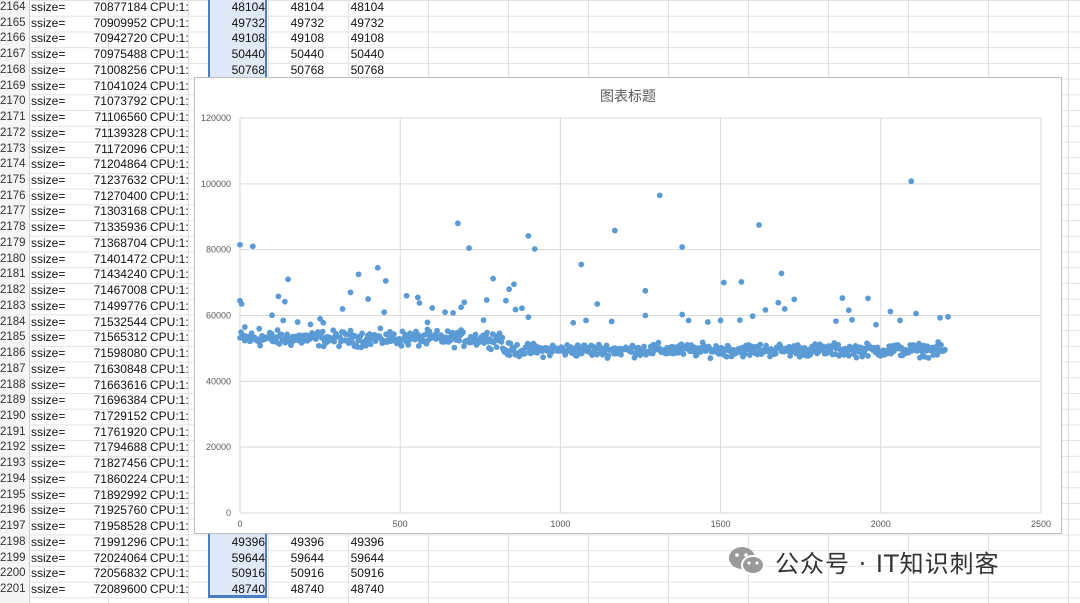 This screenshot has height=603, width=1080. I want to click on cell-value: 71565312, so click(118, 338).